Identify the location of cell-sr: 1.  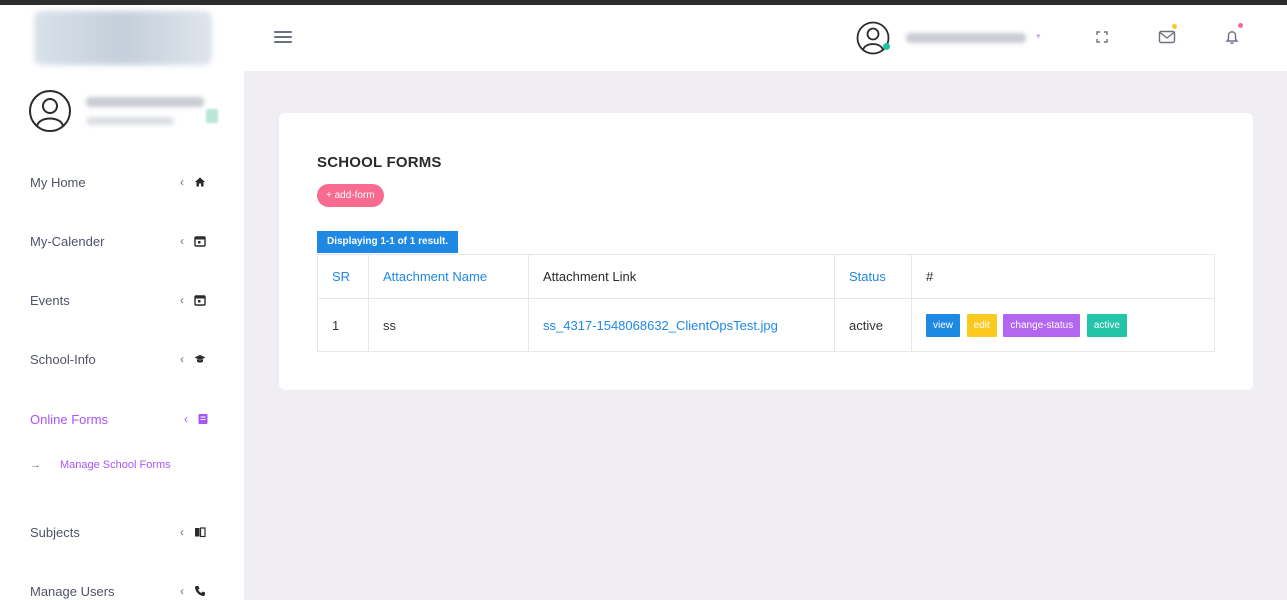
(343, 325).